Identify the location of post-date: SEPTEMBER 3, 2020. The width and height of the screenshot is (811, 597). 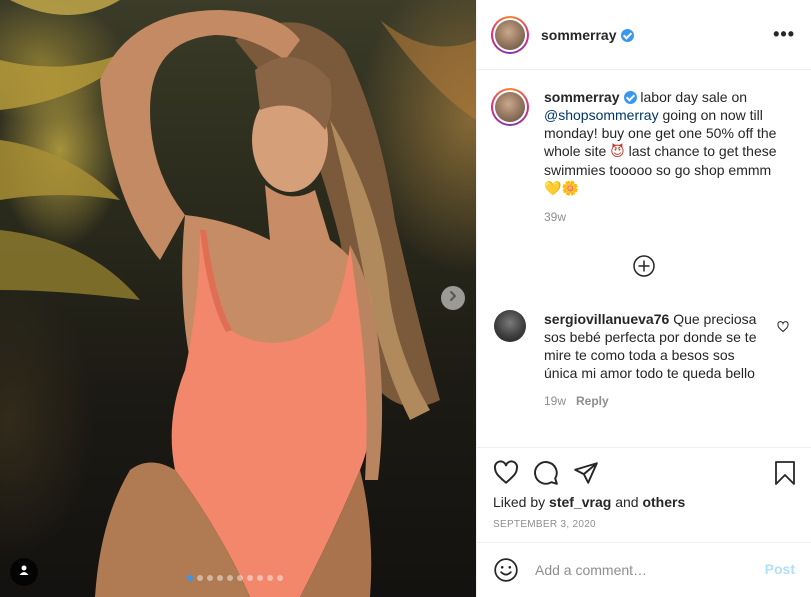
(544, 524).